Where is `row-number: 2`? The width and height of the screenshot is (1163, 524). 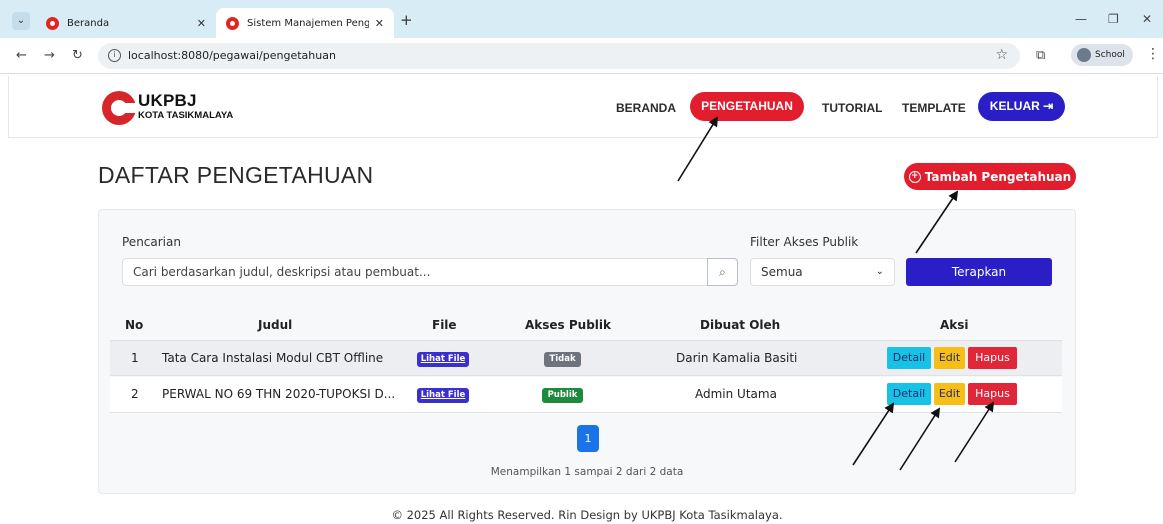 row-number: 2 is located at coordinates (135, 394).